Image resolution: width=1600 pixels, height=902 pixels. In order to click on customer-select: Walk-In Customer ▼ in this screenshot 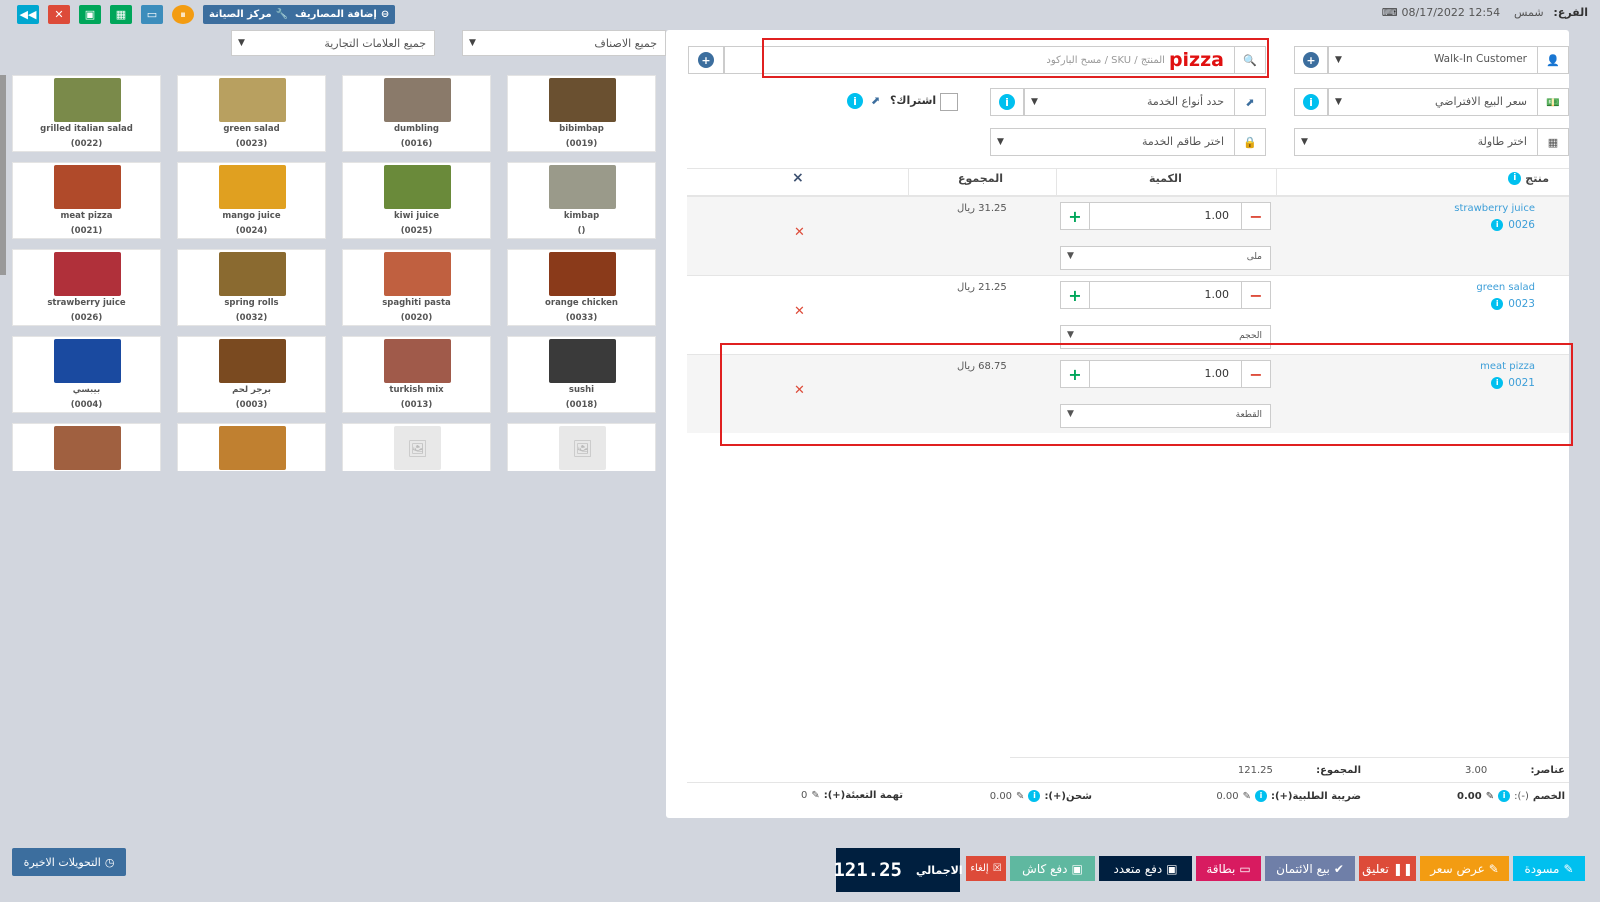, I will do `click(1433, 60)`.